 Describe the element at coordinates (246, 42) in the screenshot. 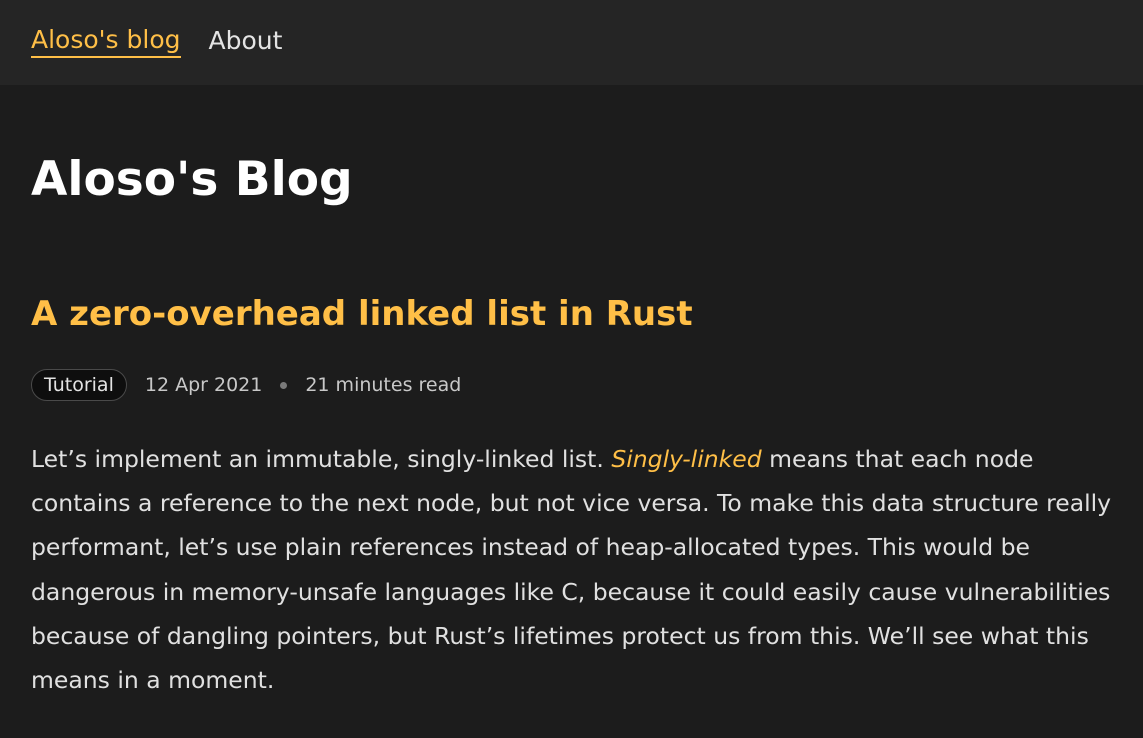

I see `nav-about-link: About` at that location.